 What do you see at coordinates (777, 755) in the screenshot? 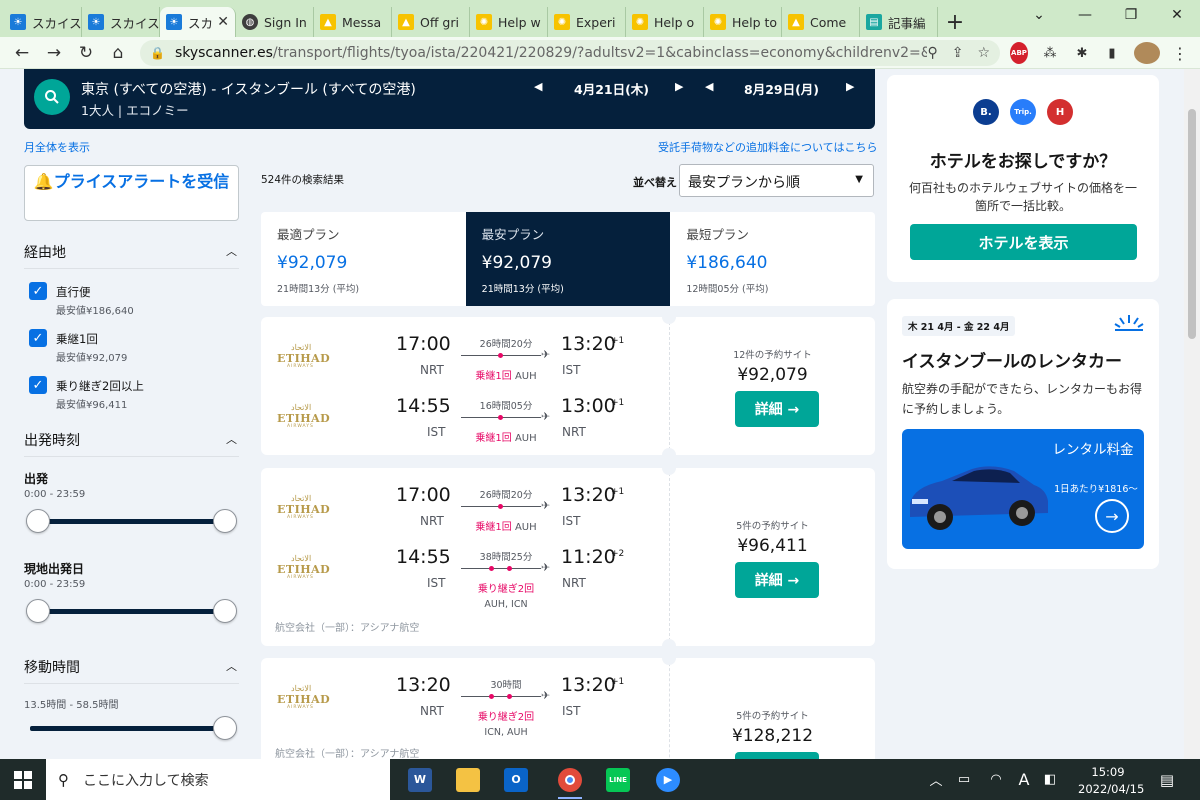
I see `details-button` at bounding box center [777, 755].